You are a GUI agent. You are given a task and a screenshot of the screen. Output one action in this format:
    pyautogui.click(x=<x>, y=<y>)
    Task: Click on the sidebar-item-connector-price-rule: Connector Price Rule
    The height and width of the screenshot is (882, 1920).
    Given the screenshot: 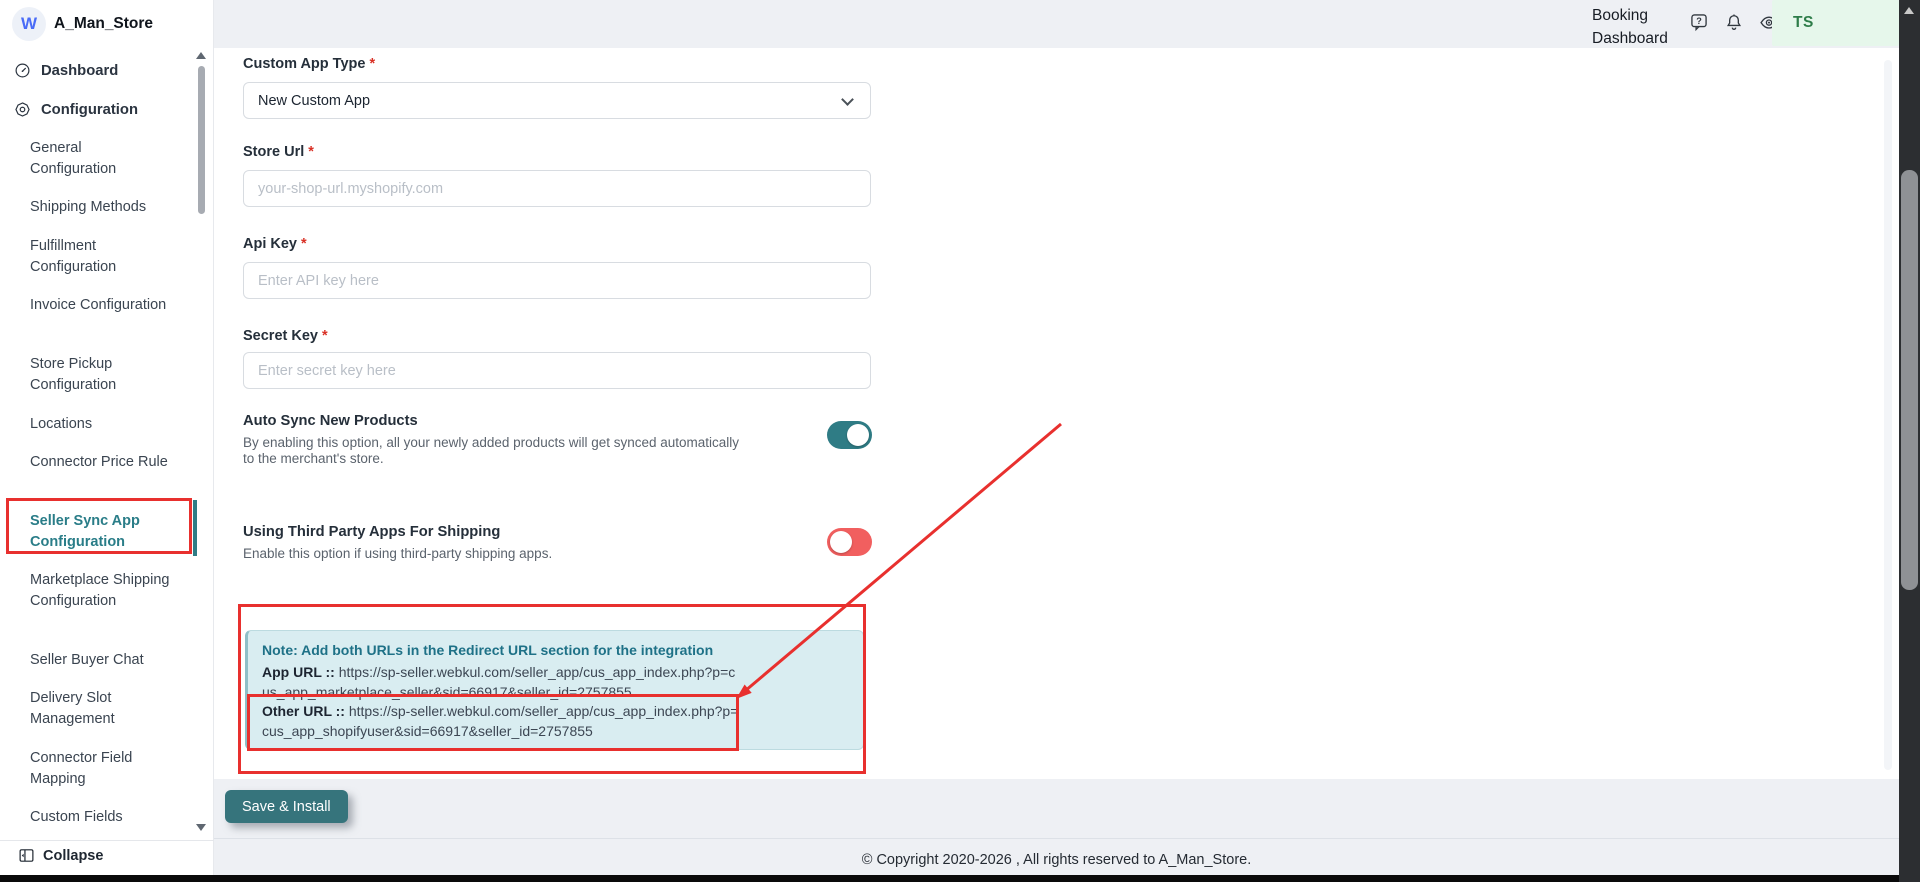 What is the action you would take?
    pyautogui.click(x=100, y=462)
    